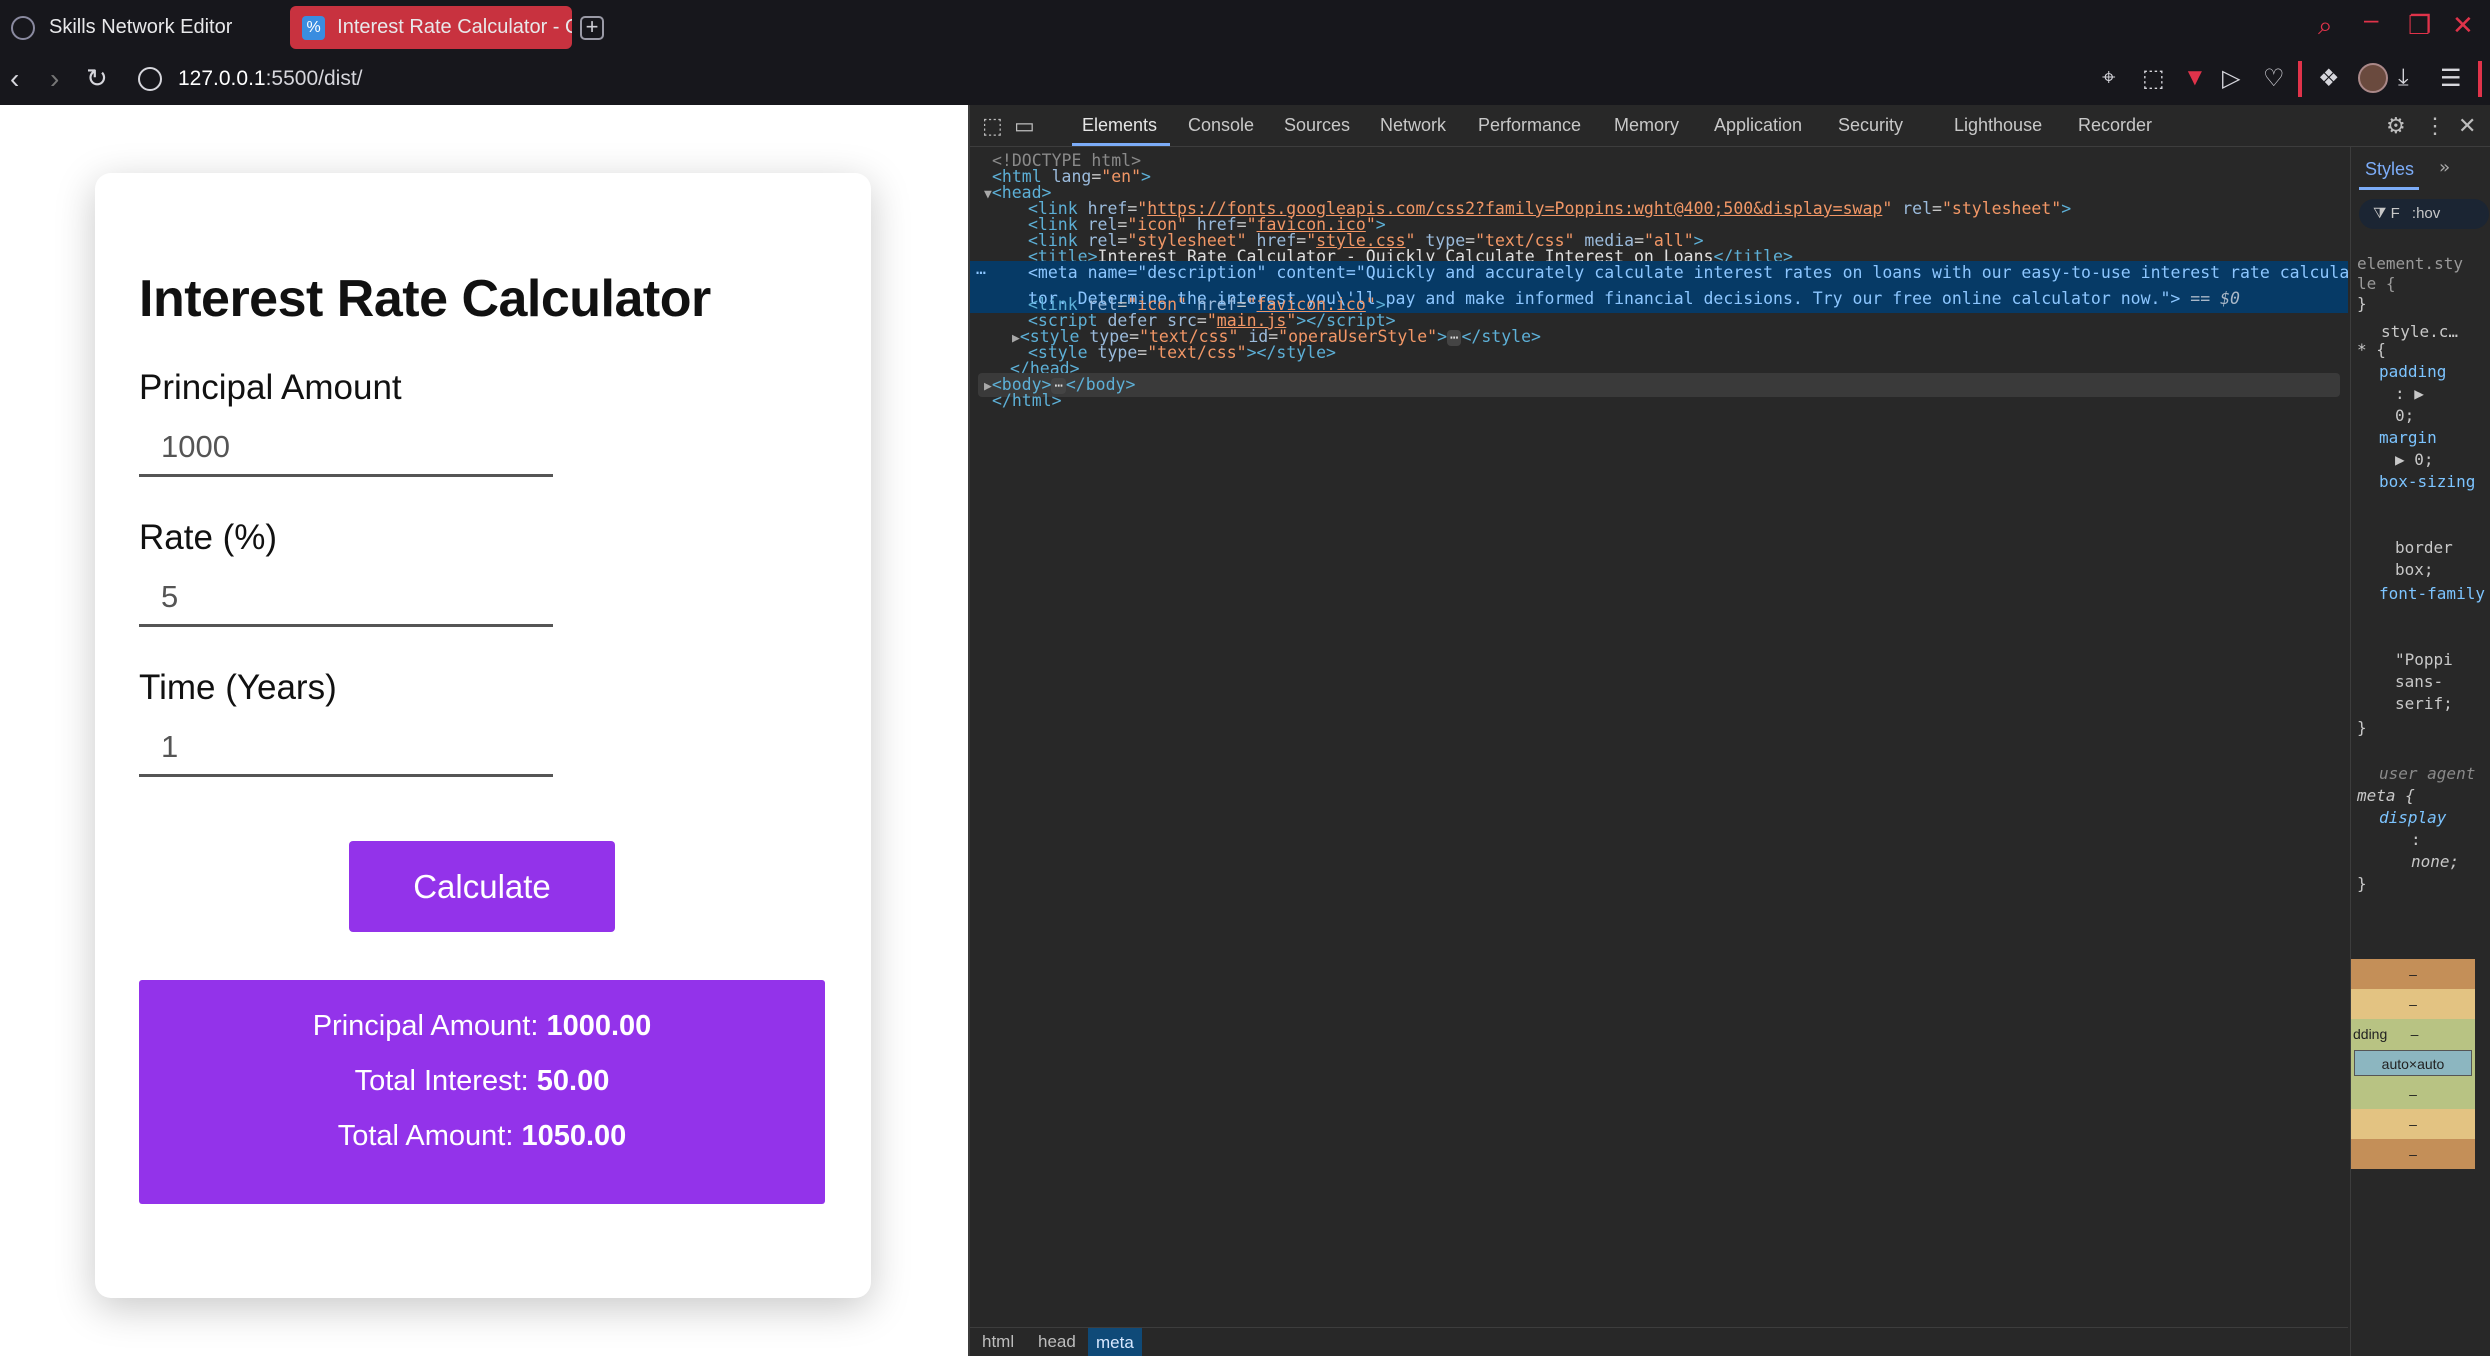 This screenshot has width=2490, height=1356. What do you see at coordinates (97, 78) in the screenshot?
I see `reload-icon: ↻` at bounding box center [97, 78].